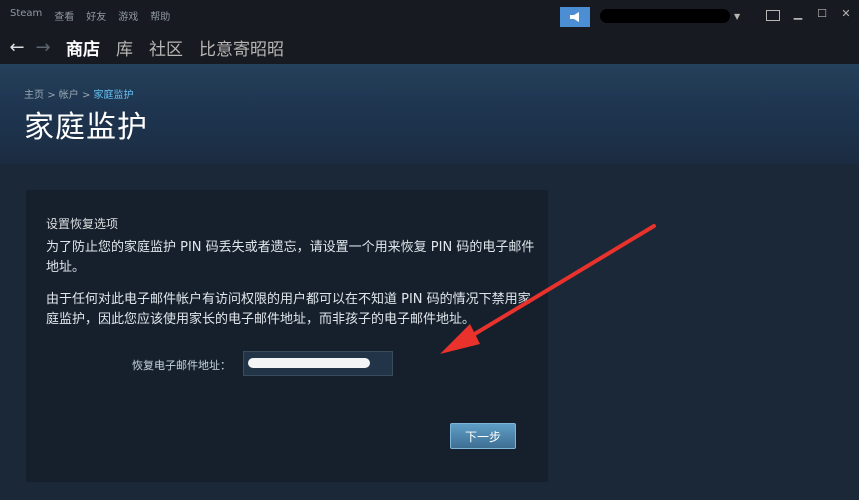  I want to click on minimize-icon: ▁, so click(798, 13).